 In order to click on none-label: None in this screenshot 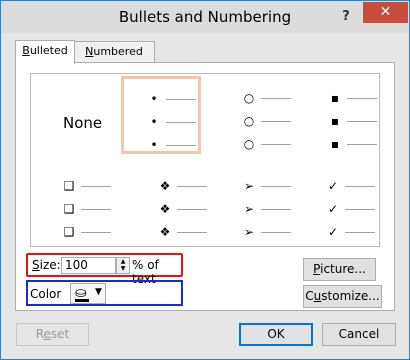, I will do `click(83, 123)`.